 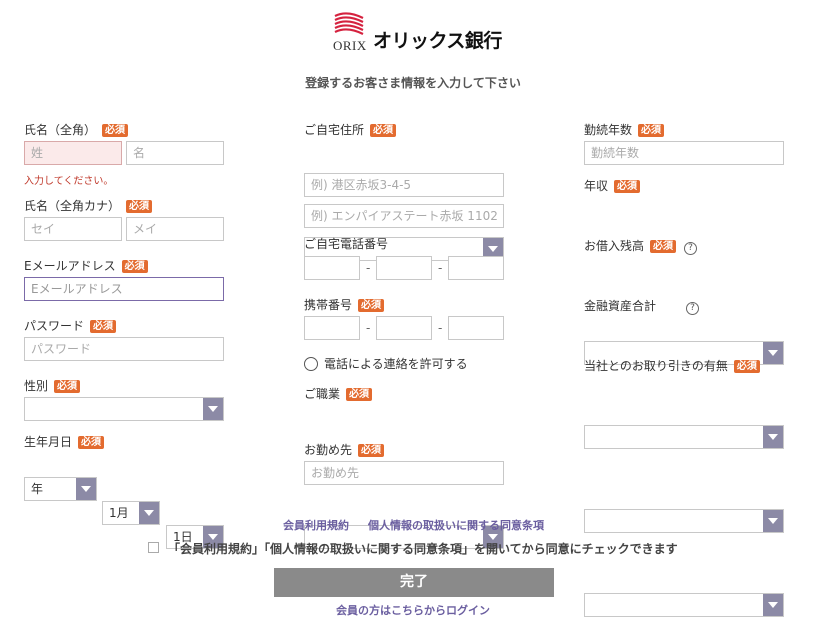 I want to click on password-label-text: パスワード, so click(x=54, y=326).